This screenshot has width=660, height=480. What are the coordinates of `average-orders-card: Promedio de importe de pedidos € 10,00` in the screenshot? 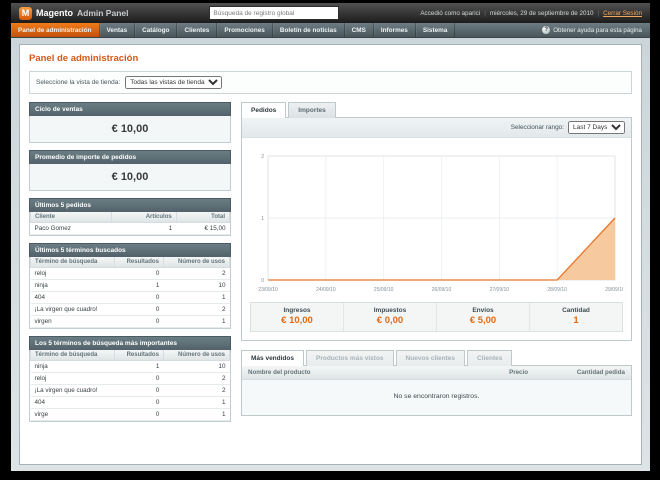 It's located at (130, 170).